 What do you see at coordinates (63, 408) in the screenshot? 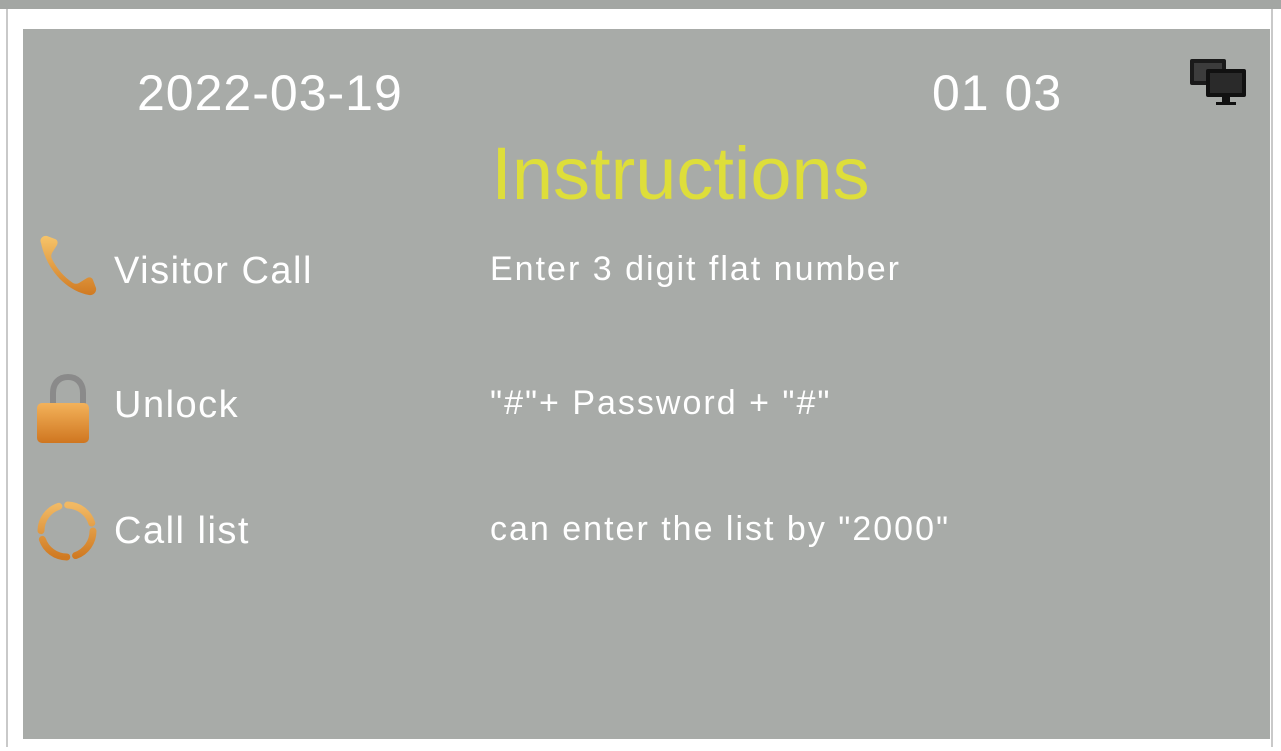
I see `lock-icon` at bounding box center [63, 408].